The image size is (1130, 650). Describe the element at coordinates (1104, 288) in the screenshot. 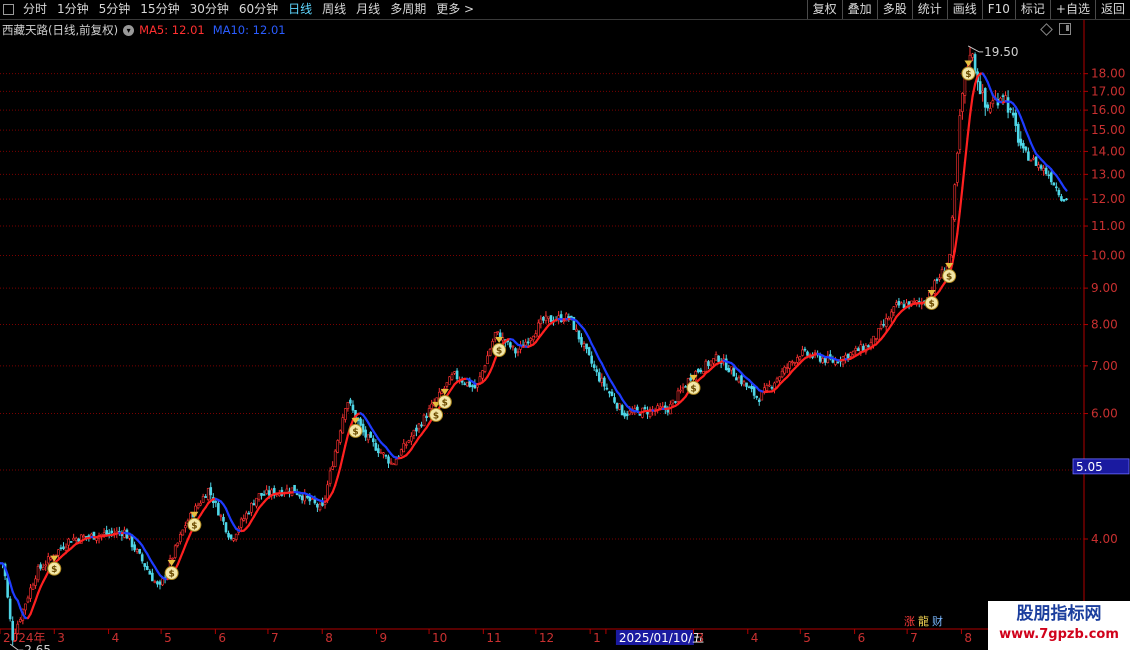

I see `y-tick-label: 9.00` at that location.